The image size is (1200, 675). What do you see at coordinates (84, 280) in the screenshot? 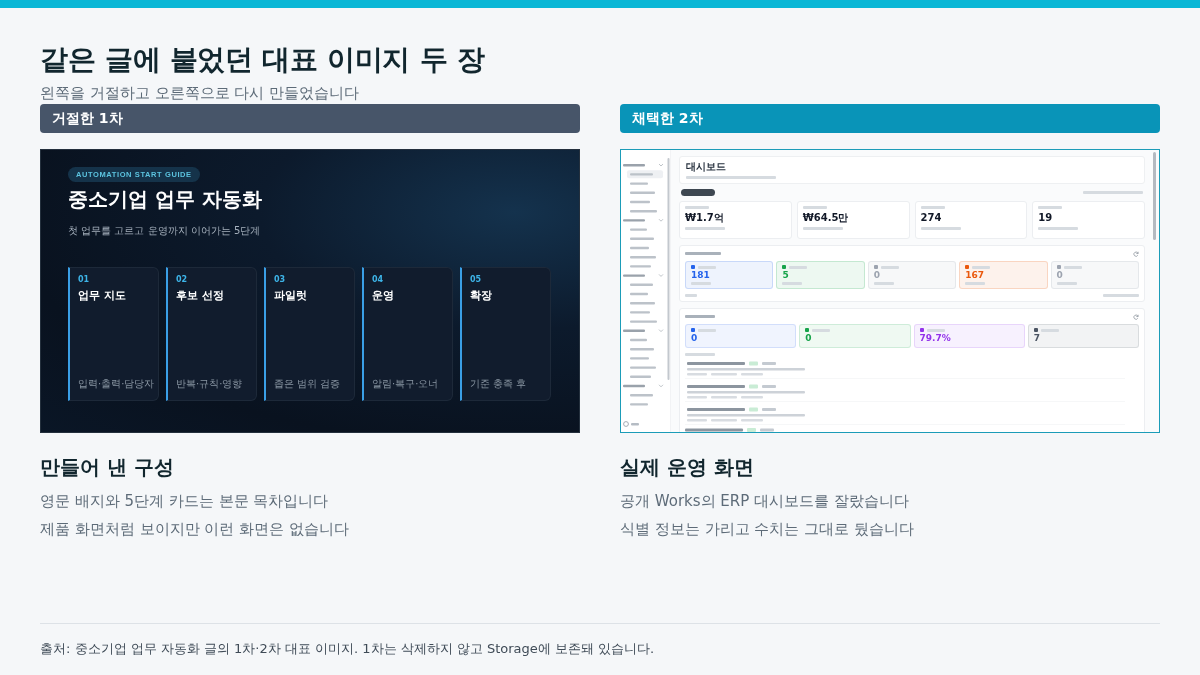
I see `step-number: 01` at bounding box center [84, 280].